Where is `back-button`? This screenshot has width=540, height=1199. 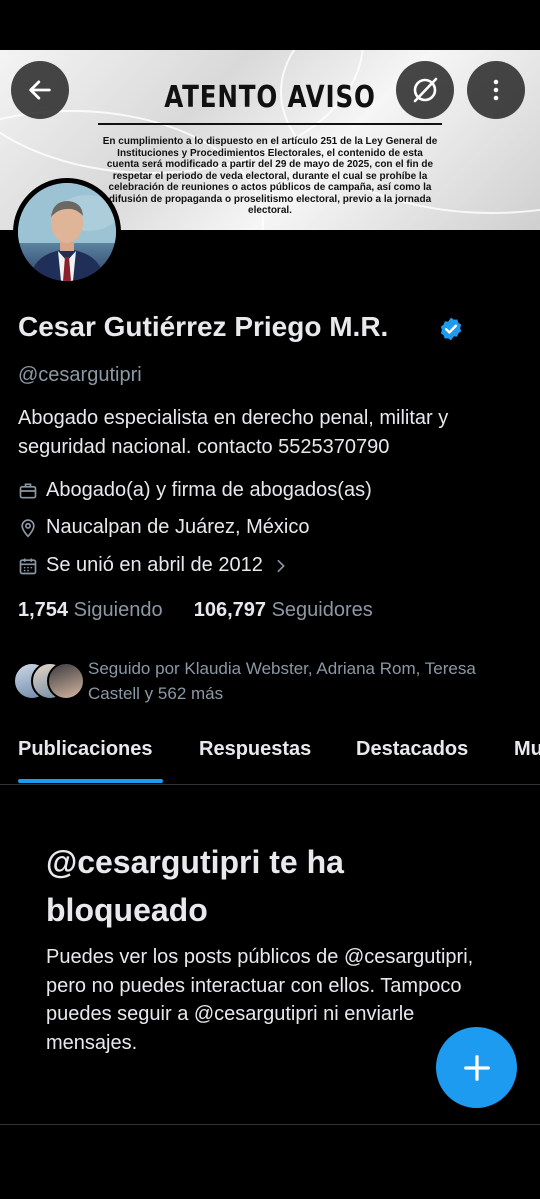 back-button is located at coordinates (40, 90).